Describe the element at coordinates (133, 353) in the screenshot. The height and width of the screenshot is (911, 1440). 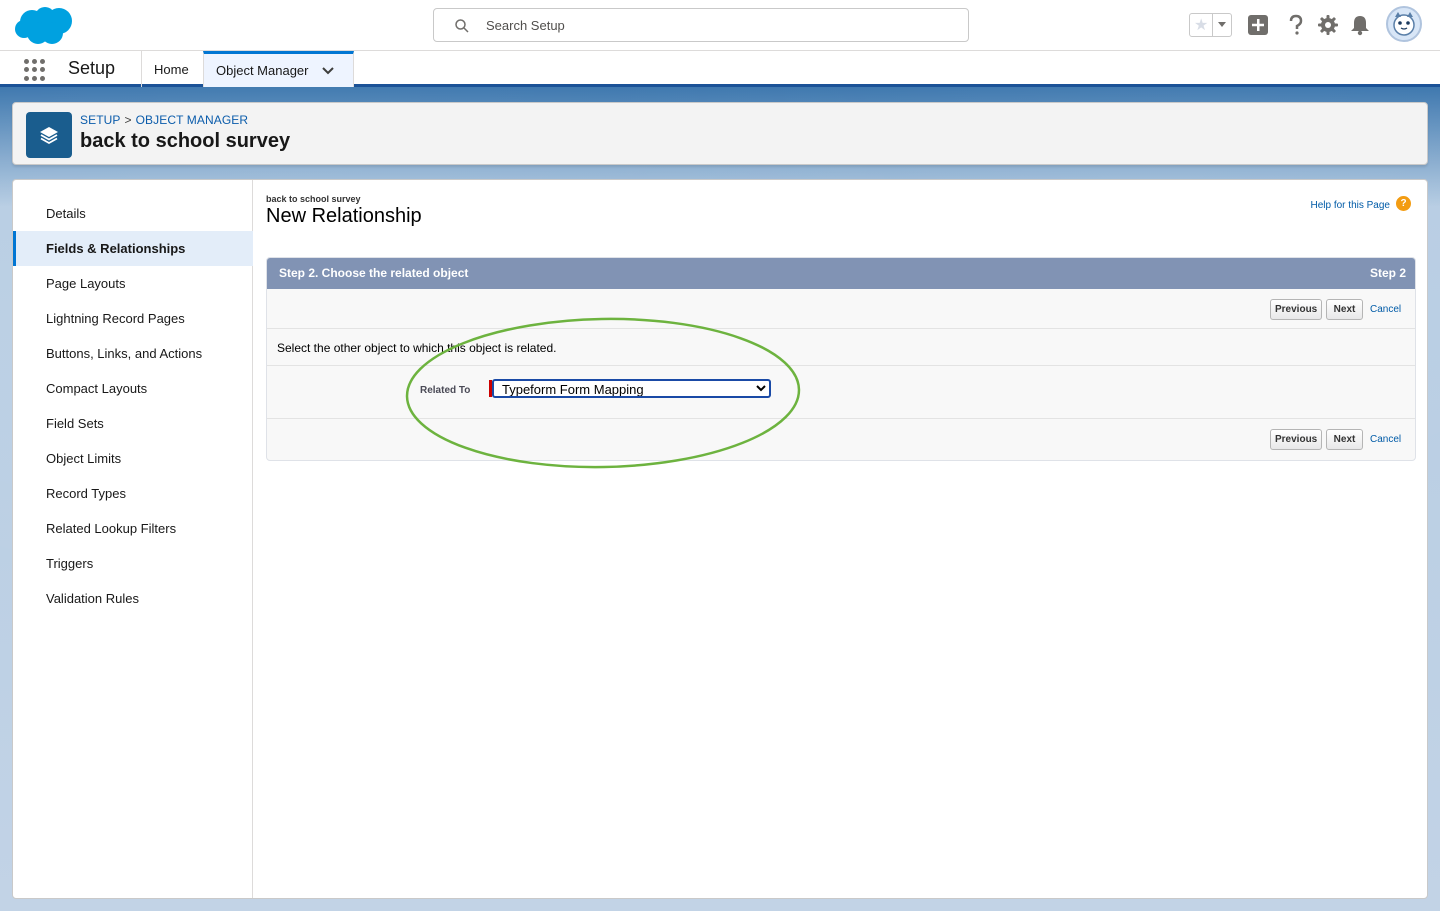
I see `sidebar-item-buttons-links-actions: Buttons, Links, and Actions` at that location.